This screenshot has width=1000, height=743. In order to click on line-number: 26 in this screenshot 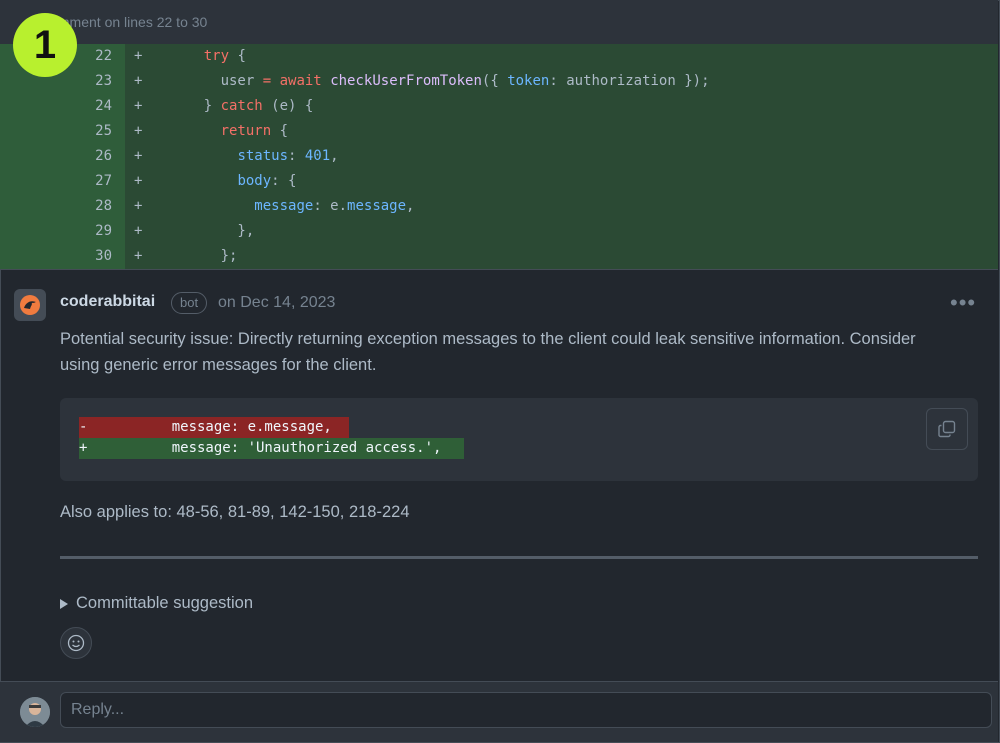, I will do `click(56, 156)`.